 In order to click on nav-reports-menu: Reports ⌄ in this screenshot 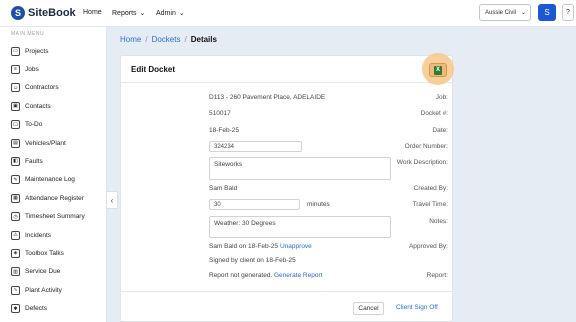, I will do `click(129, 13)`.